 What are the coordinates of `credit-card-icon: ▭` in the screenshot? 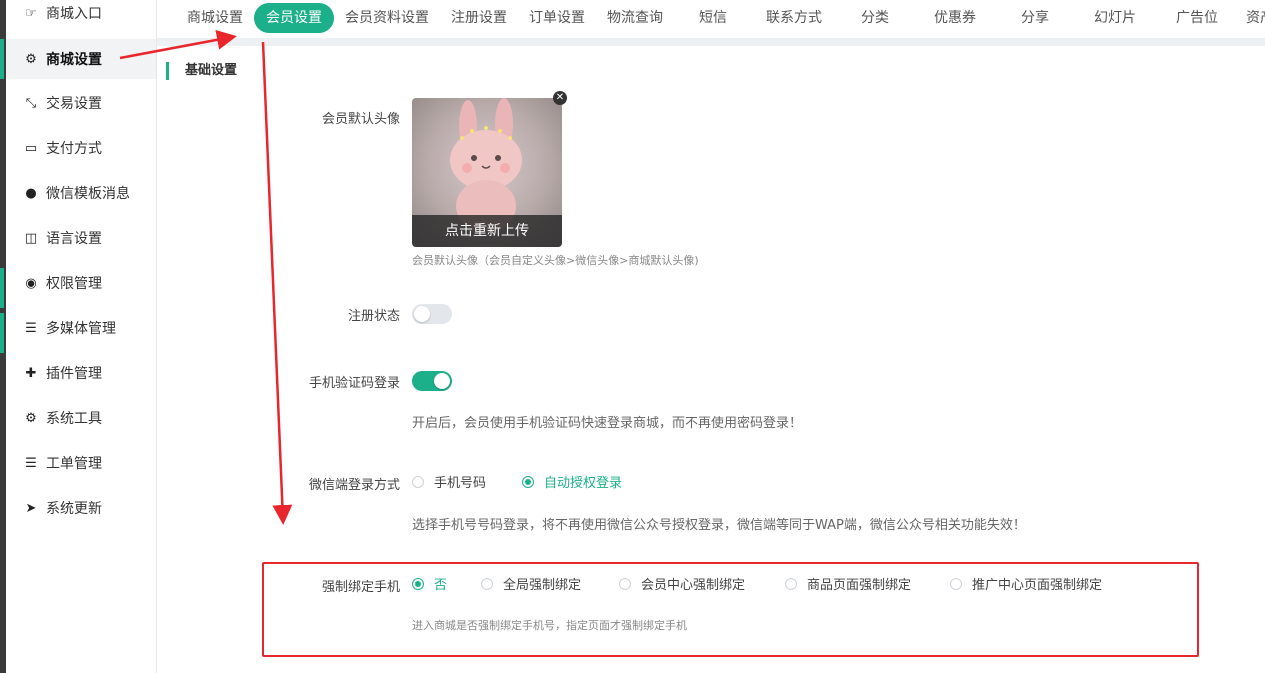 It's located at (31, 148).